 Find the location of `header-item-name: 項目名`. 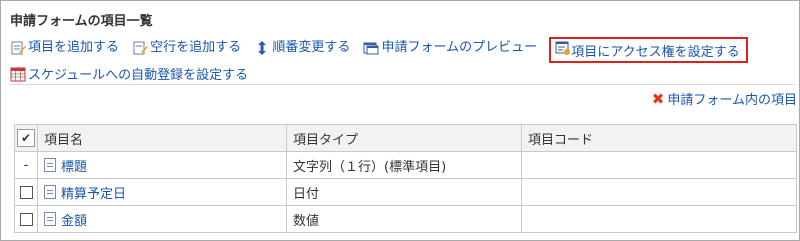

header-item-name: 項目名 is located at coordinates (162, 138).